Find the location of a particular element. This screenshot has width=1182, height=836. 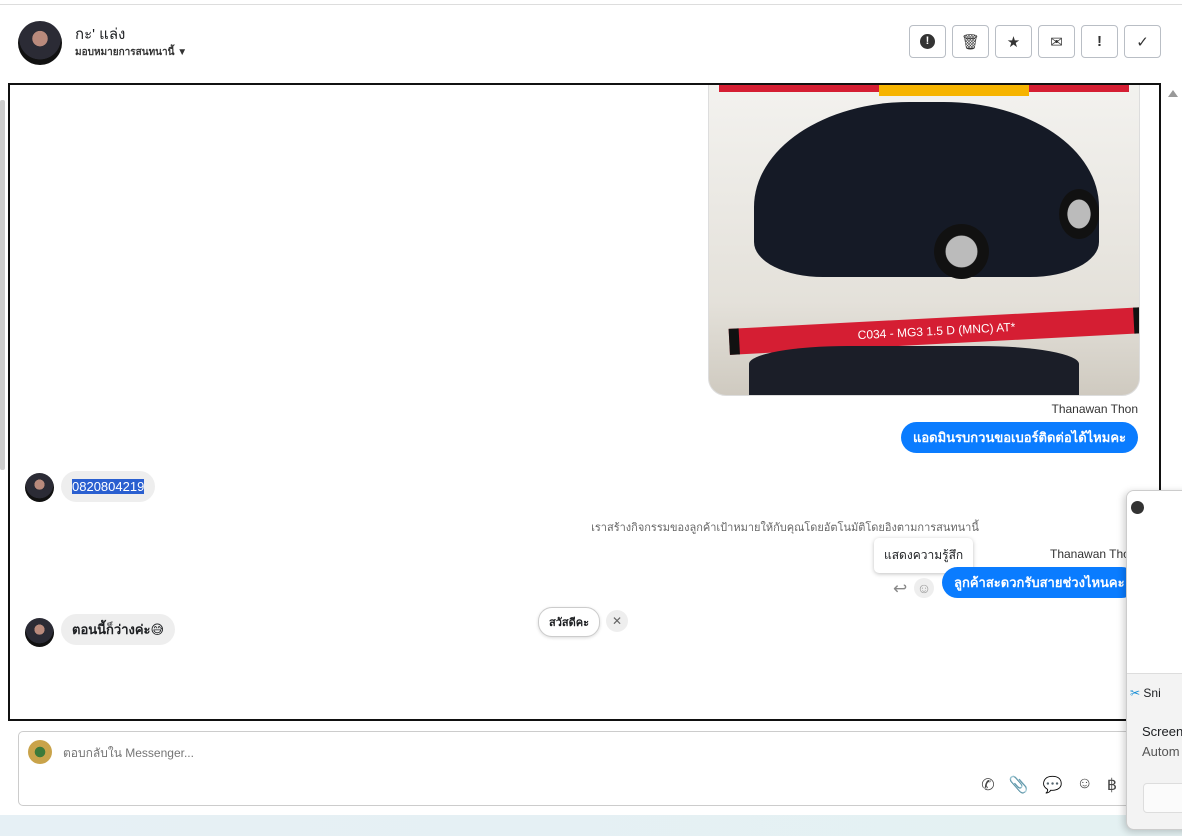

delete-button: 🗑 is located at coordinates (970, 41).